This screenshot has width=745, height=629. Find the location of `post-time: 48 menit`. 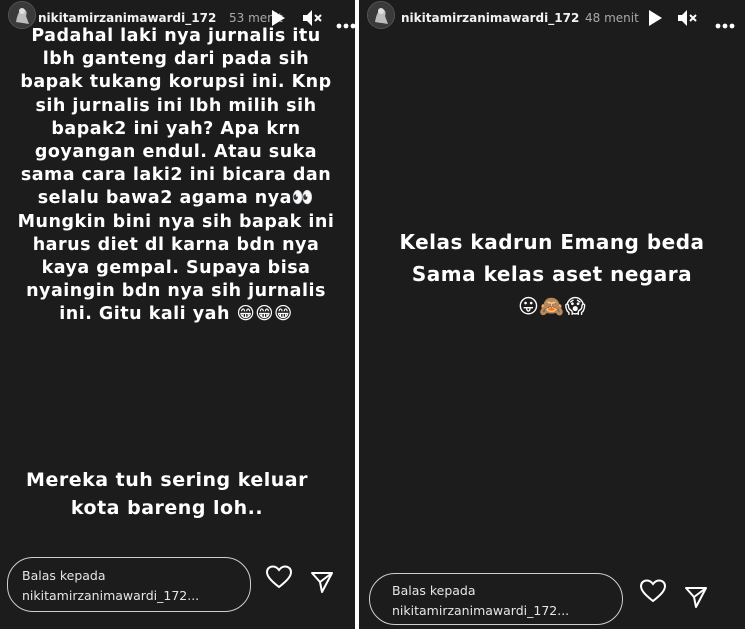

post-time: 48 menit is located at coordinates (612, 18).